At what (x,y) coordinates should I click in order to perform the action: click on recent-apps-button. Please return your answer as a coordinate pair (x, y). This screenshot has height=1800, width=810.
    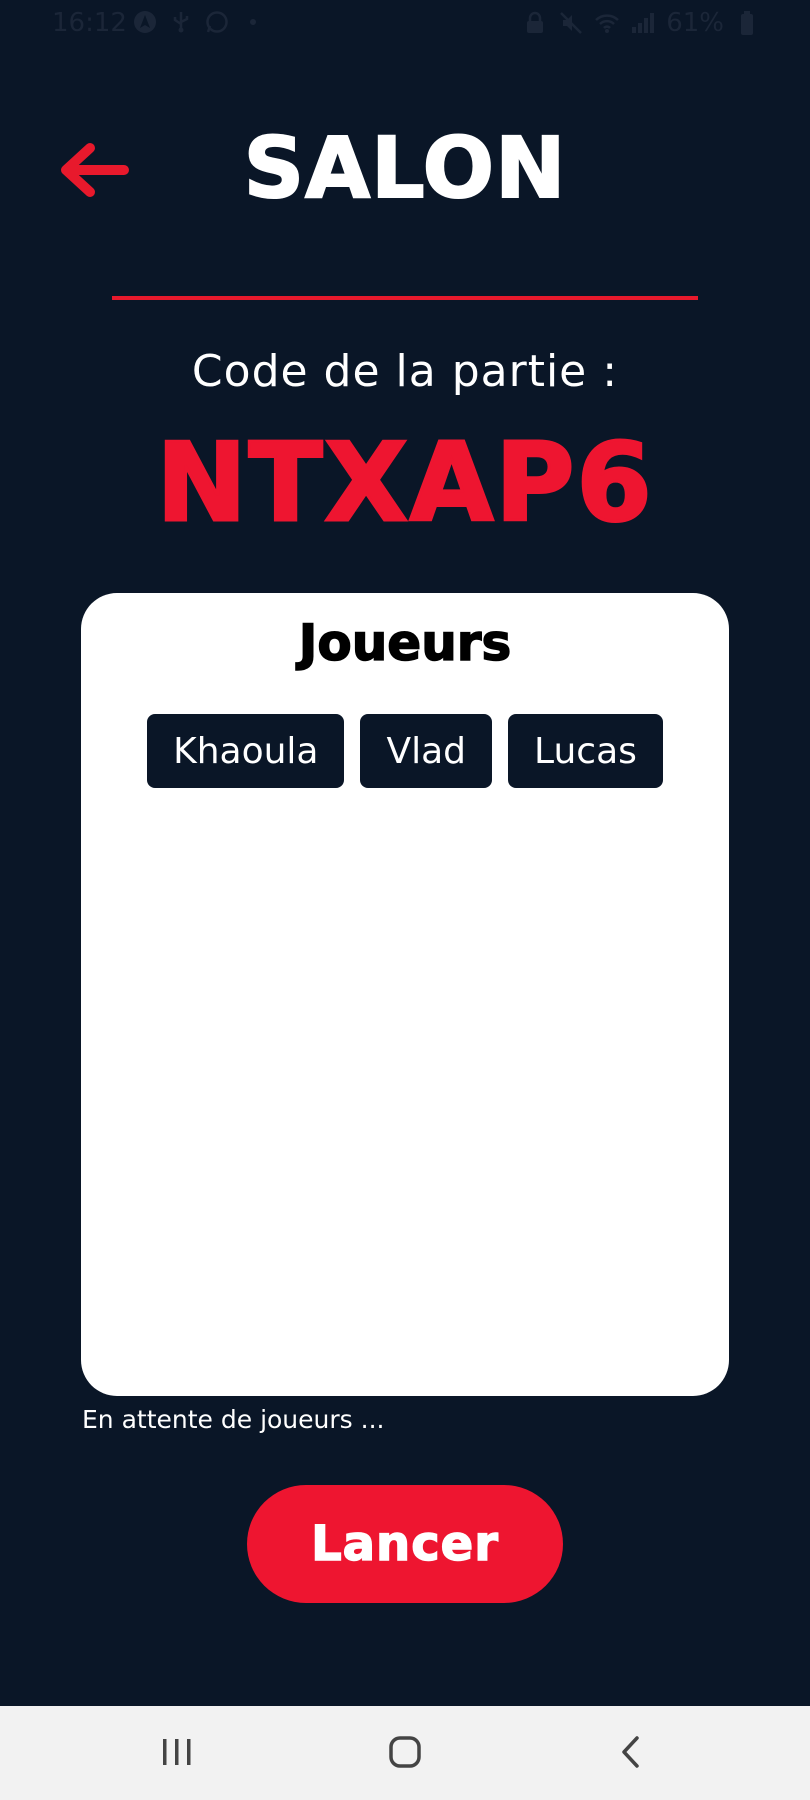
    Looking at the image, I should click on (177, 1752).